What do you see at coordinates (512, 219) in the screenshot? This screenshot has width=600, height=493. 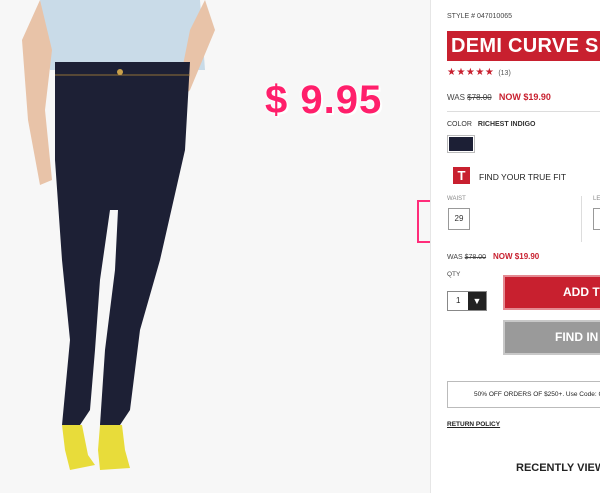 I see `waist-selector: WAIST 29` at bounding box center [512, 219].